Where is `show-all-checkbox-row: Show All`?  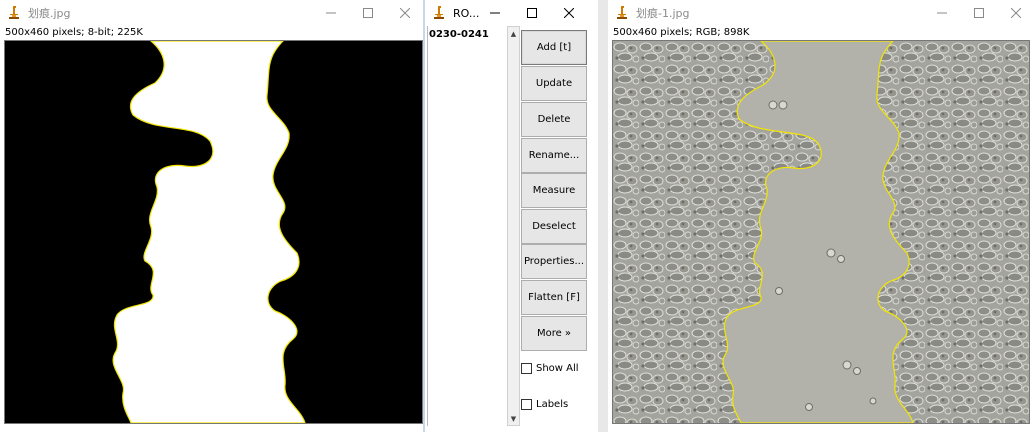 show-all-checkbox-row: Show All is located at coordinates (550, 368).